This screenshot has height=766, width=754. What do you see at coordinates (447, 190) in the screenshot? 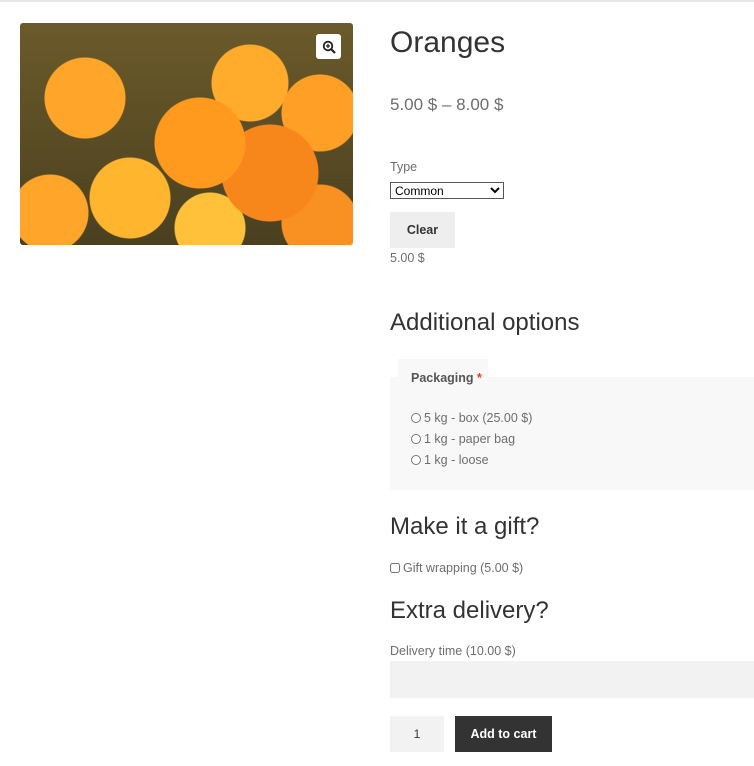
I see `type-select: Common` at bounding box center [447, 190].